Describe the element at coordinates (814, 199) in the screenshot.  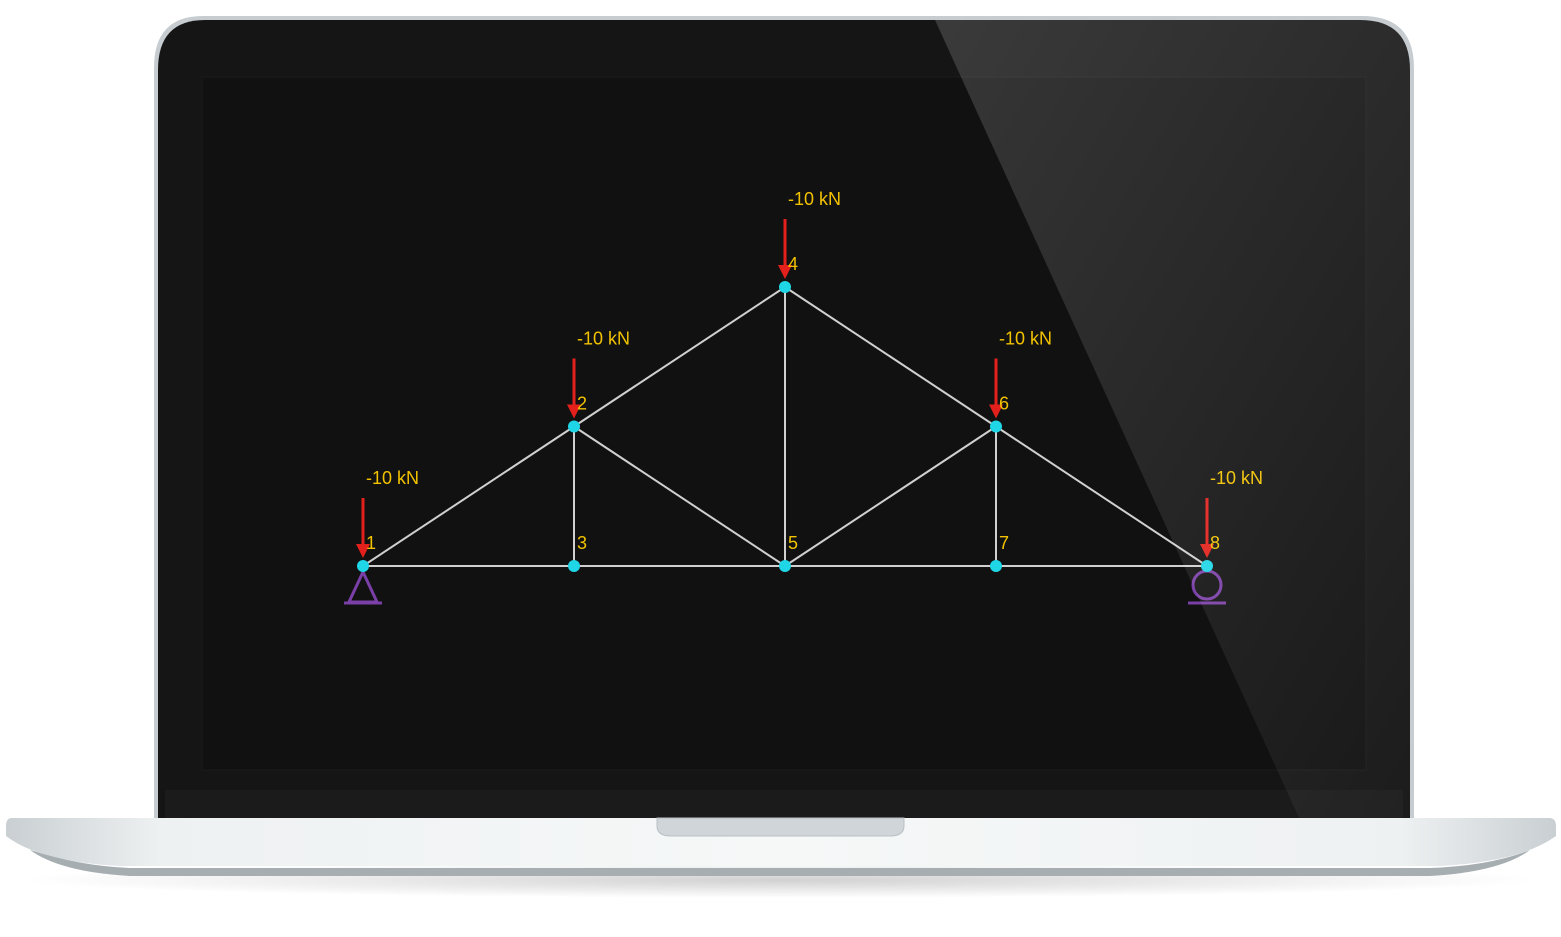
I see `load-label-4: -10 kN` at that location.